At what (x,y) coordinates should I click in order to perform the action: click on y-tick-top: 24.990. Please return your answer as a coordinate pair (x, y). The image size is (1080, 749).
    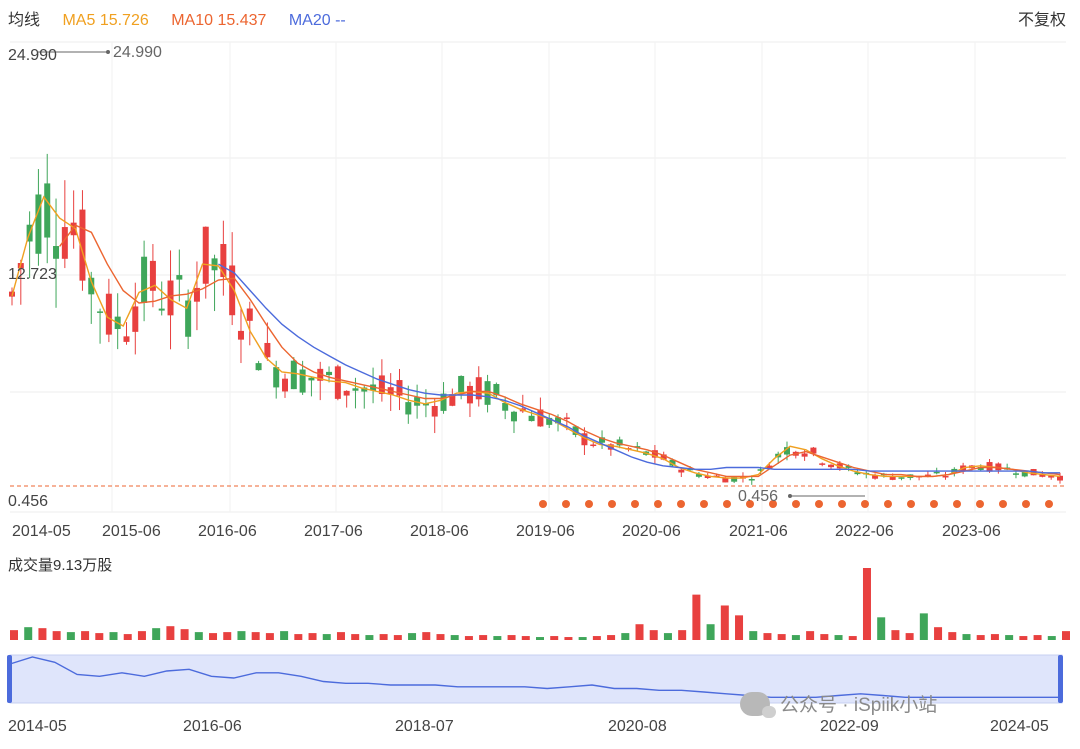
    Looking at the image, I should click on (32, 55).